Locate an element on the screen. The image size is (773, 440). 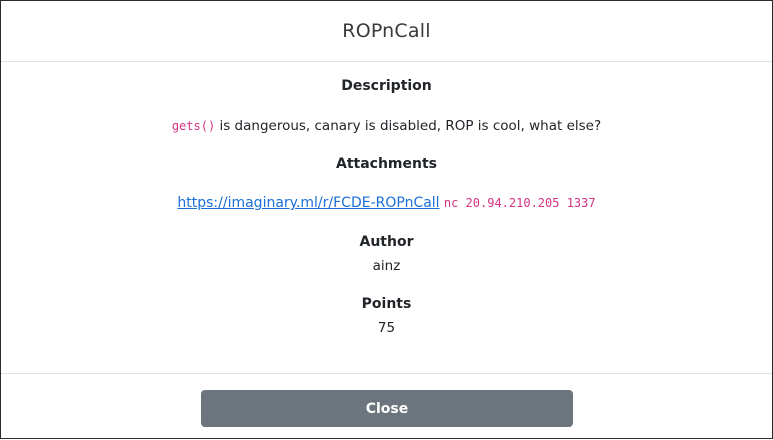
description-heading: Description is located at coordinates (386, 86).